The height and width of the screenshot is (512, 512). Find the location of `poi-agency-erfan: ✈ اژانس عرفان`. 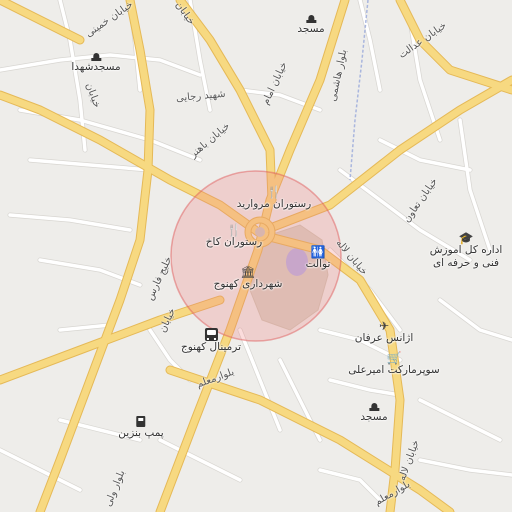

poi-agency-erfan: ✈ اژانس عرفان is located at coordinates (384, 332).